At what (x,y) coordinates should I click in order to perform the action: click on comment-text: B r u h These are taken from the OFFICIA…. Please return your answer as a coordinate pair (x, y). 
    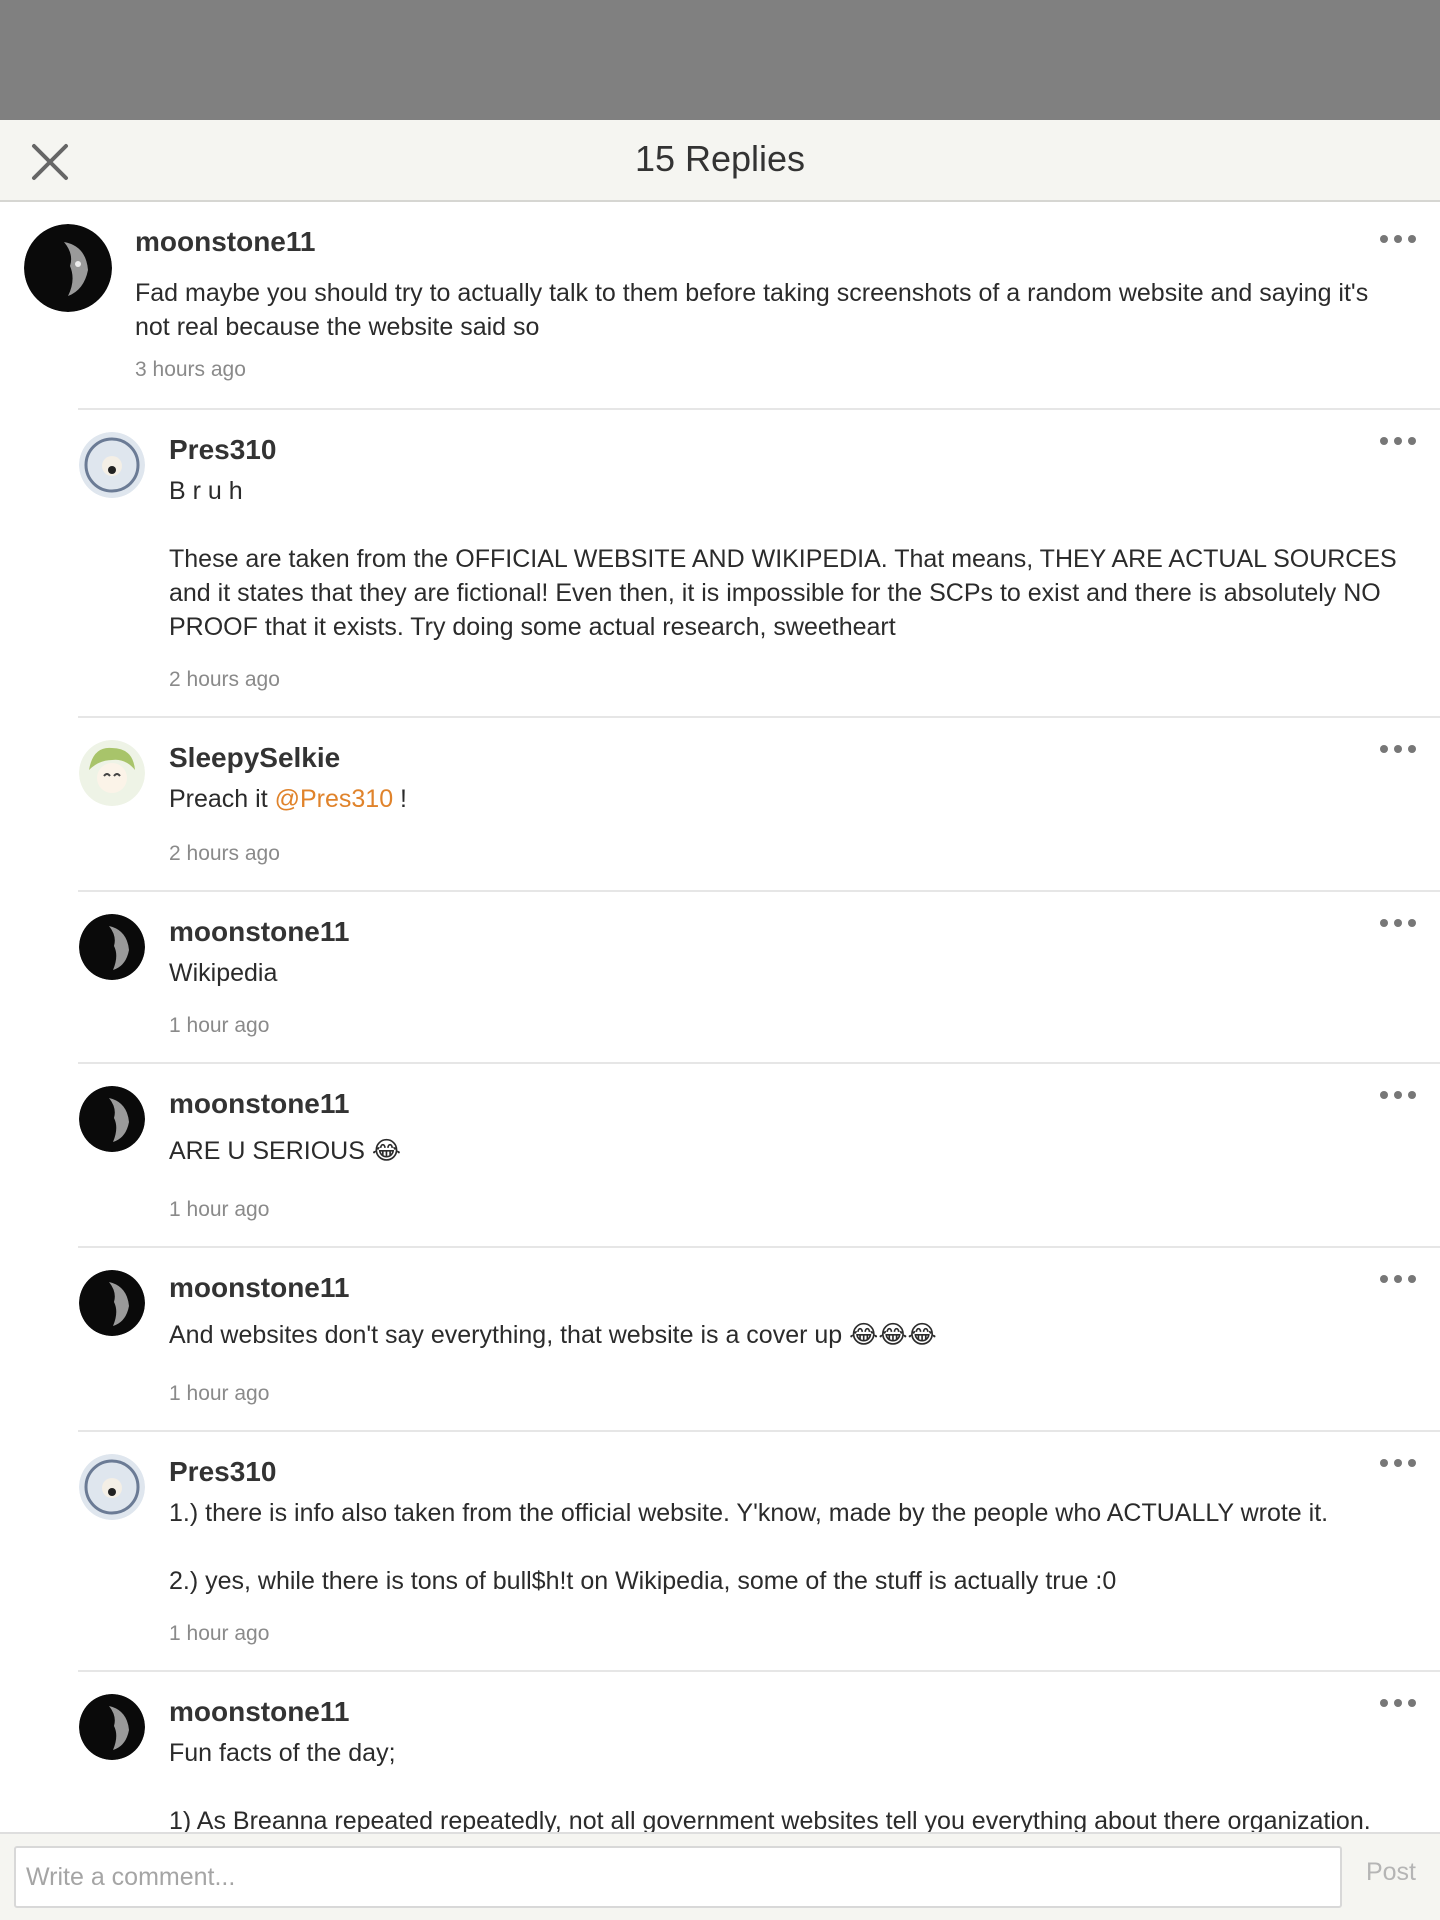
    Looking at the image, I should click on (786, 559).